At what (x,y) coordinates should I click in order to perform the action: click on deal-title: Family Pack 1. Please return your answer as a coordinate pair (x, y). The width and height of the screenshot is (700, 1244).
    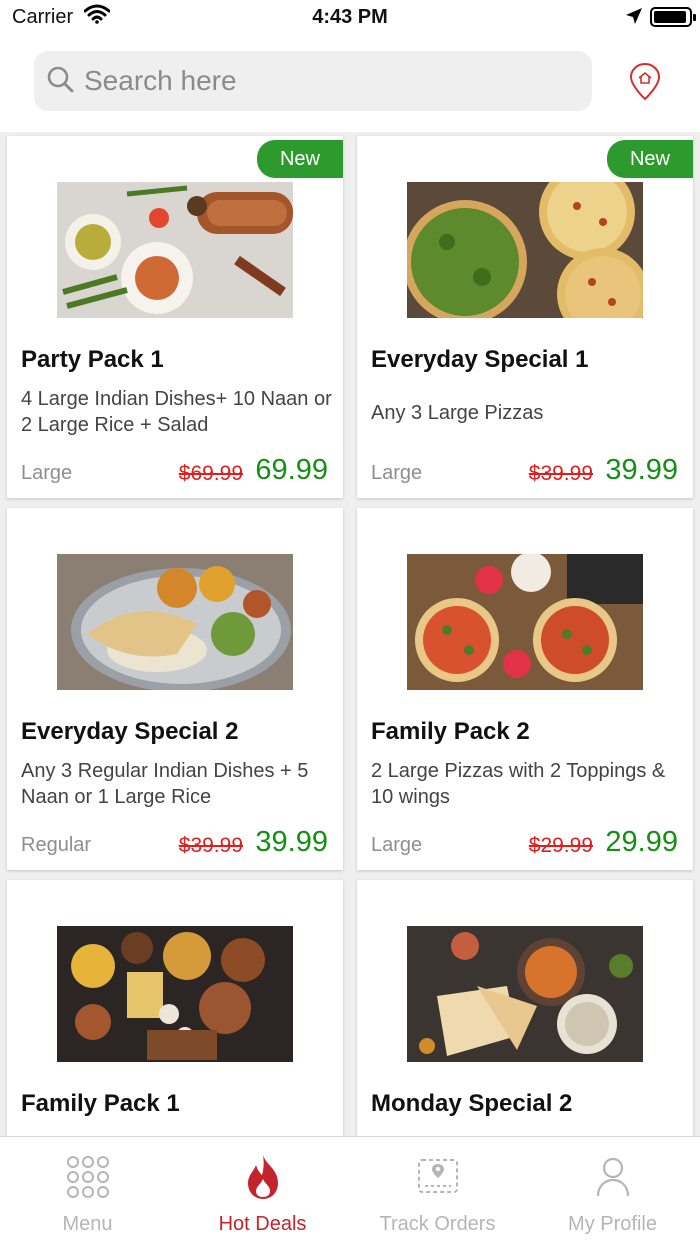
    Looking at the image, I should click on (100, 1103).